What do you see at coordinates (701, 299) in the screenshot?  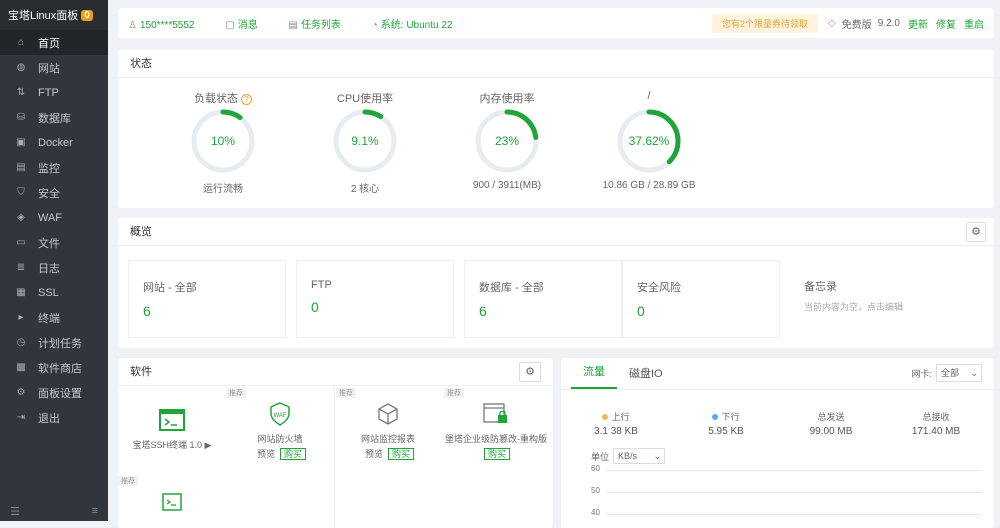 I see `overview-card: 安全风险 0` at bounding box center [701, 299].